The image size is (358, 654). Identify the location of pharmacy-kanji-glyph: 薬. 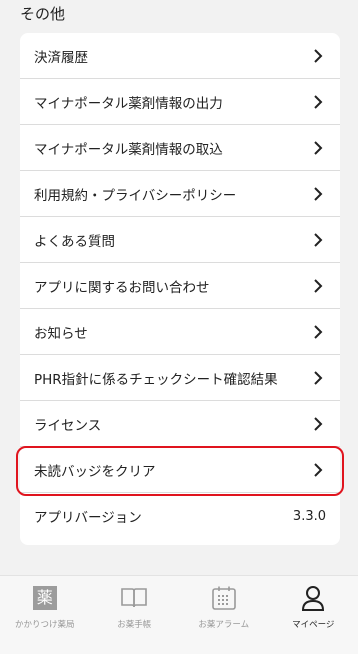
(44, 598).